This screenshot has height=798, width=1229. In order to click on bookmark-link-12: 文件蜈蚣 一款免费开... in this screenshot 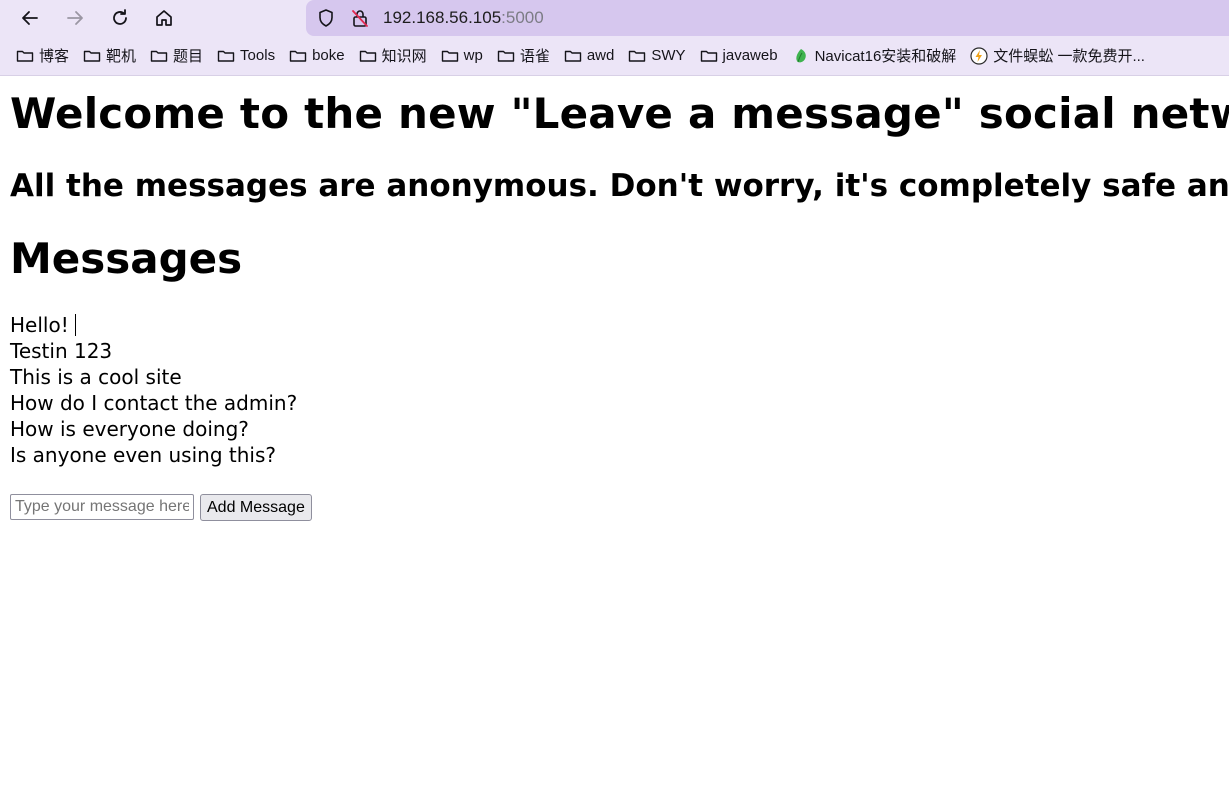, I will do `click(1057, 55)`.